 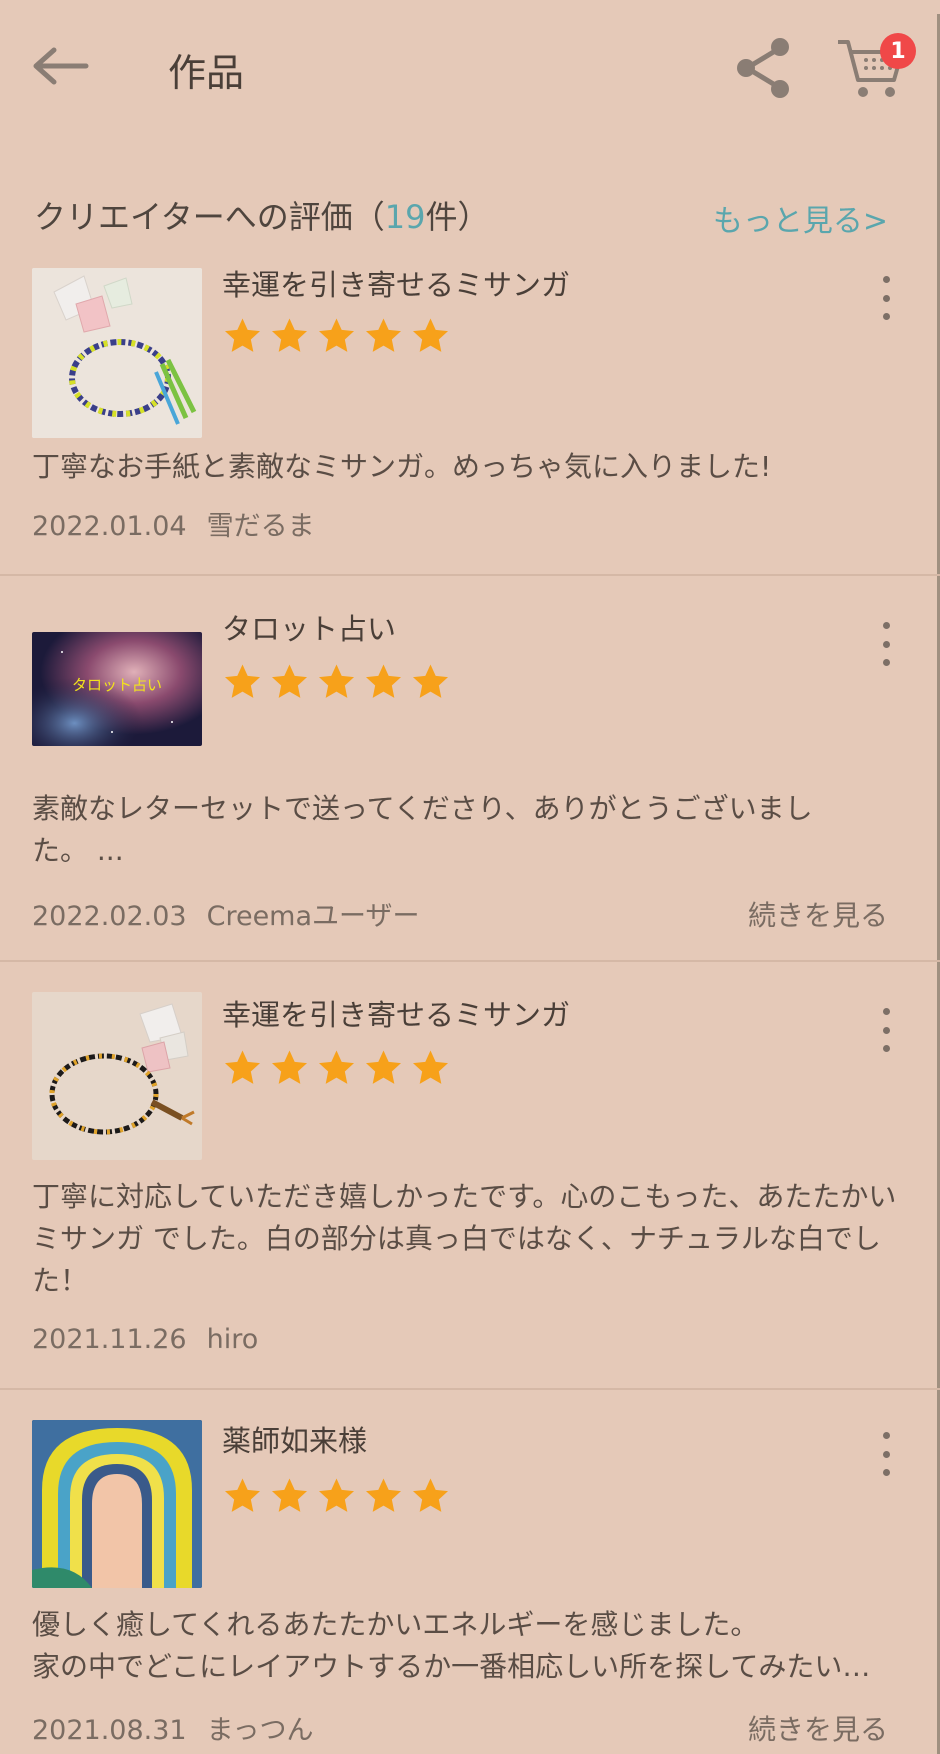 I want to click on review-date: 2022.02.03, so click(x=109, y=916).